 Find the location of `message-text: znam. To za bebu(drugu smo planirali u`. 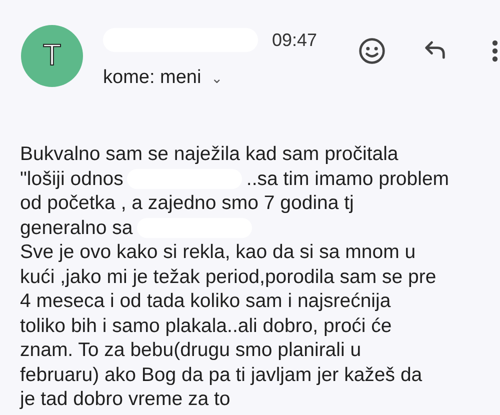

message-text: znam. To za bebu(drugu smo planirali u is located at coordinates (191, 350).